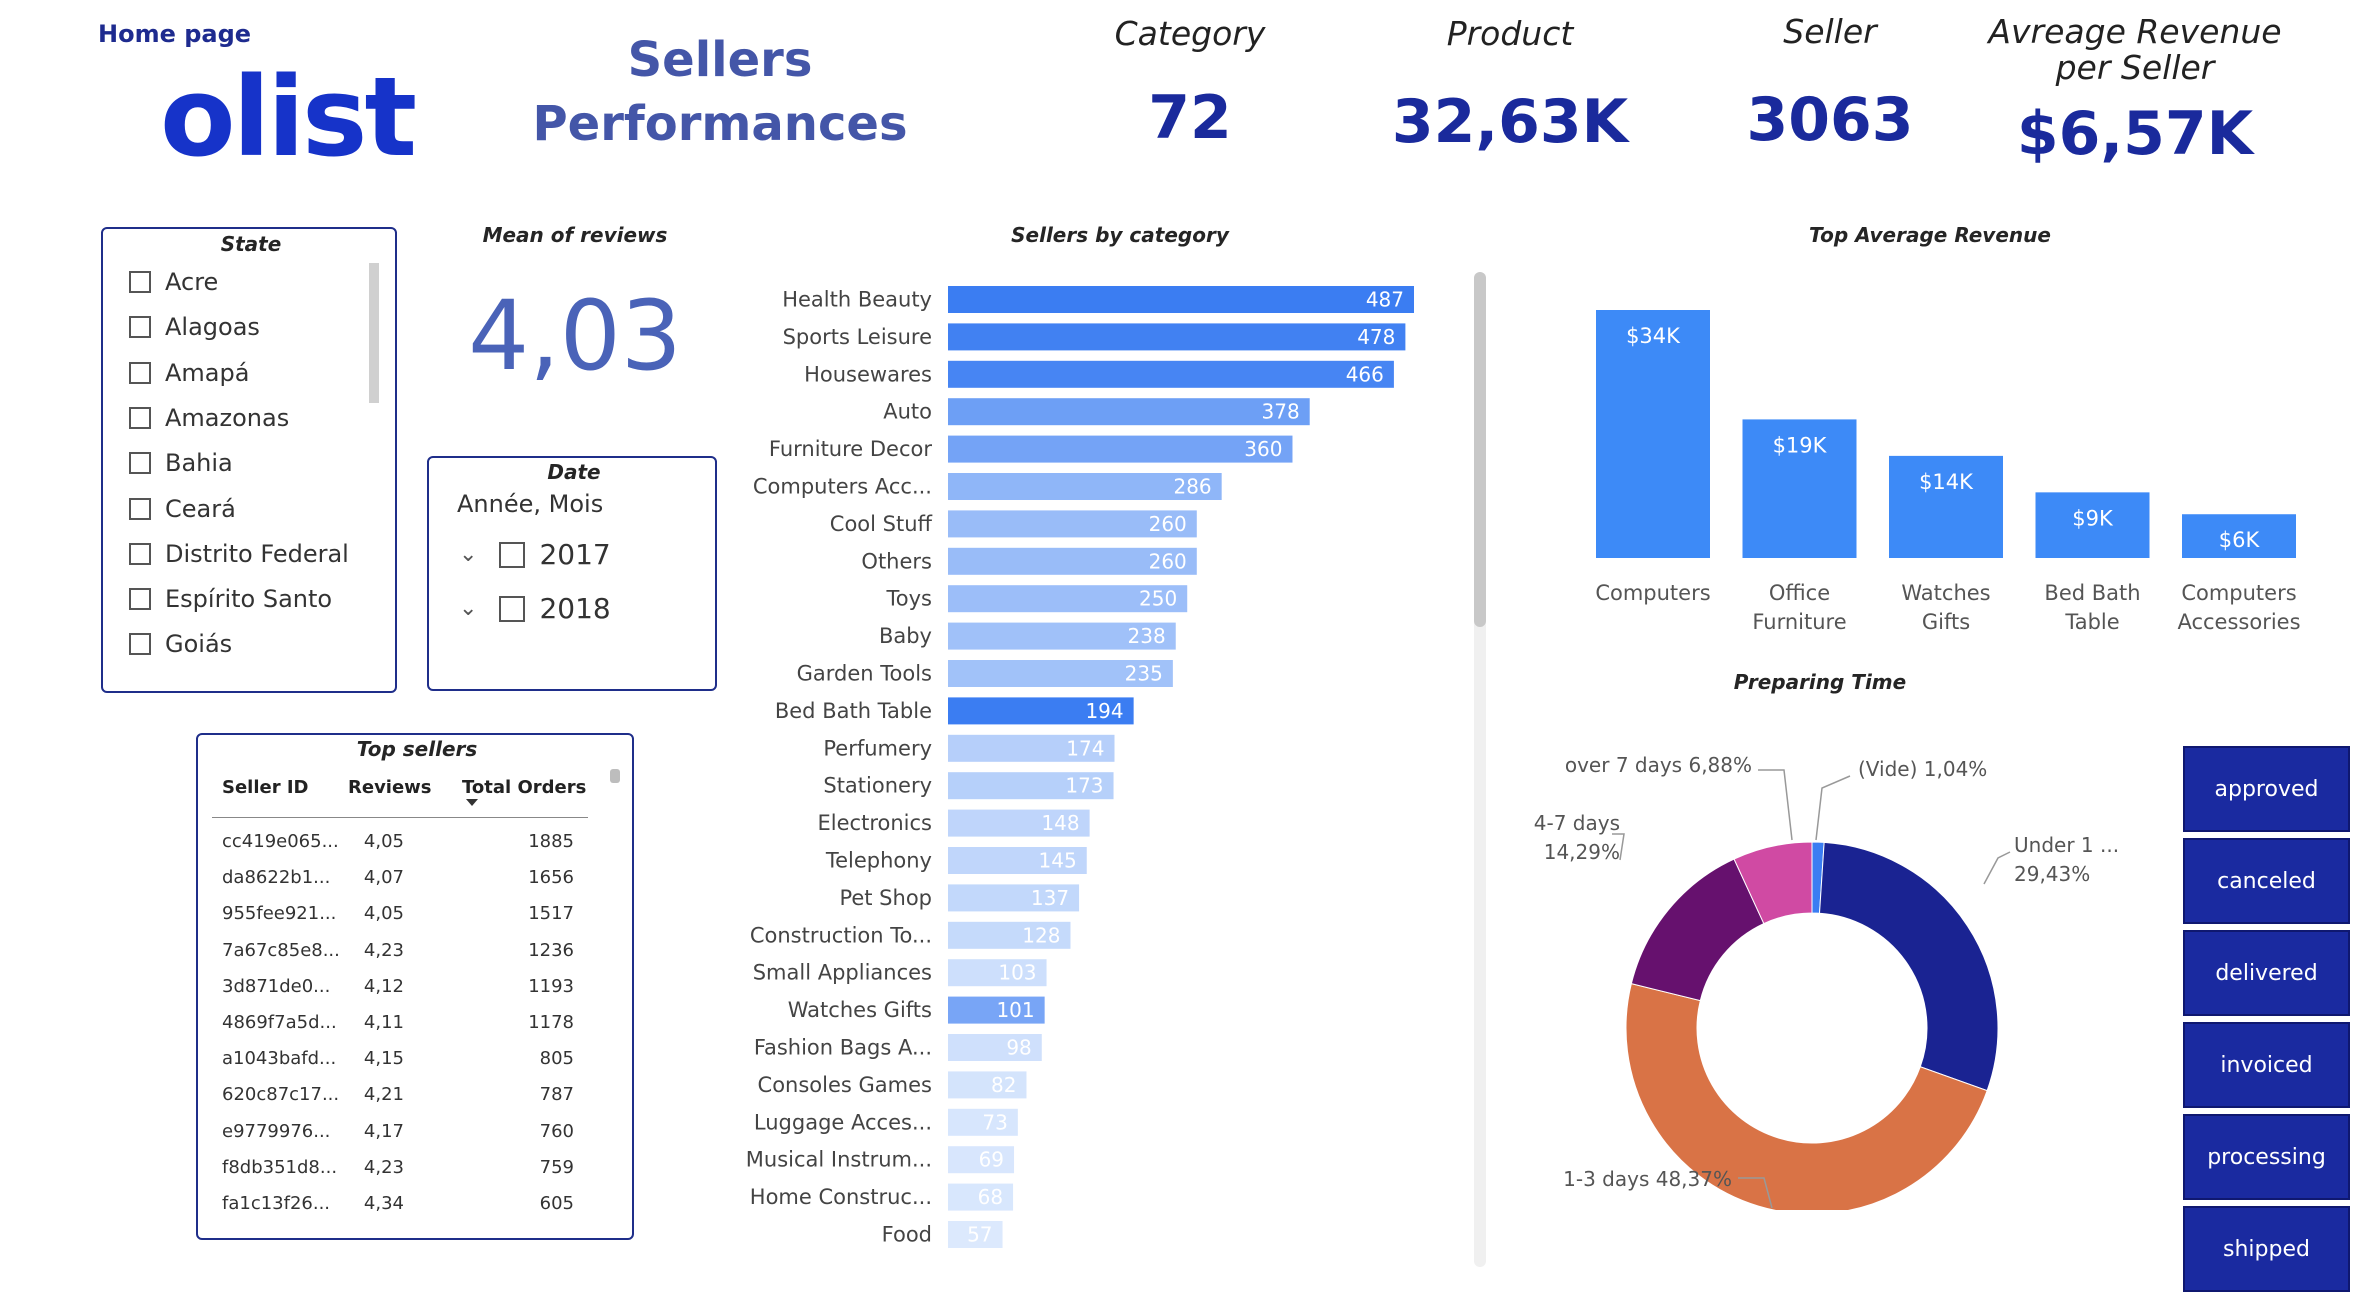 The width and height of the screenshot is (2378, 1294). What do you see at coordinates (383, 878) in the screenshot?
I see `reviews-cell: 4,07` at bounding box center [383, 878].